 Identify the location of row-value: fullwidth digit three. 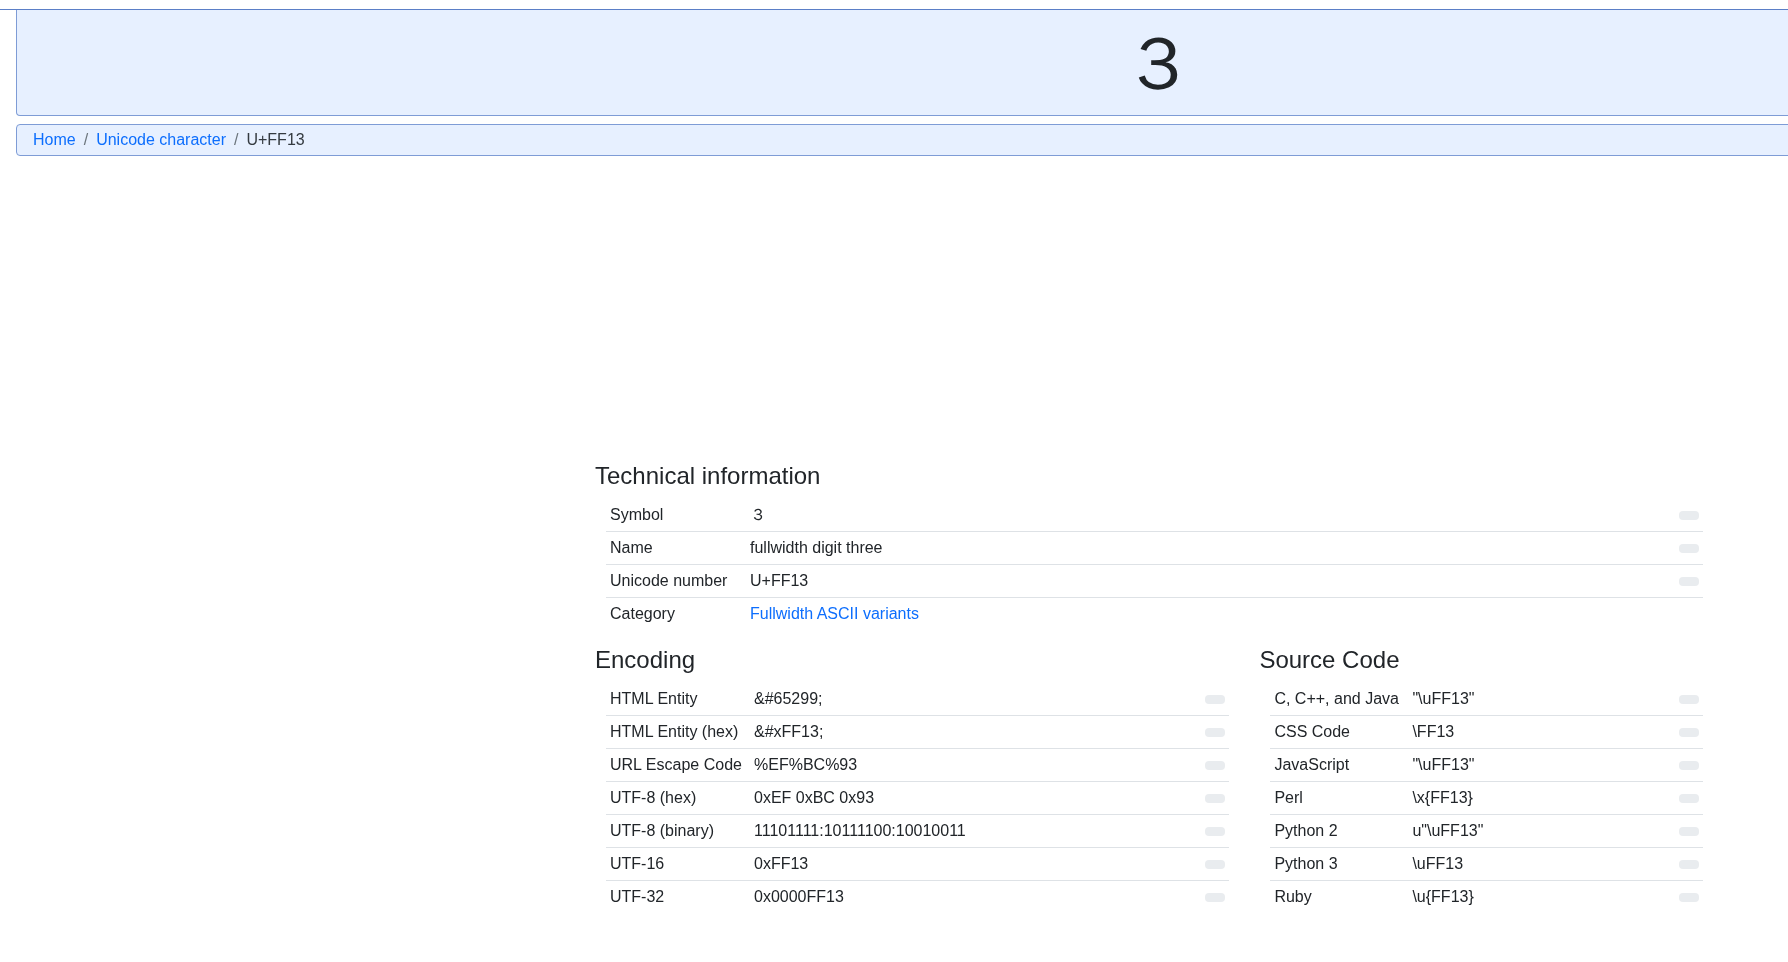
(816, 547).